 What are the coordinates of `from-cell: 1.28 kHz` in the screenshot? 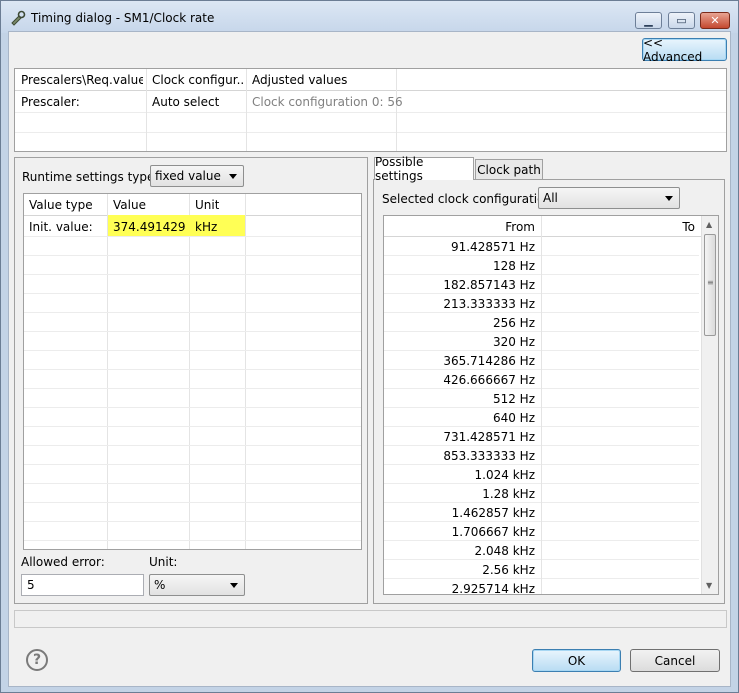 It's located at (508, 494).